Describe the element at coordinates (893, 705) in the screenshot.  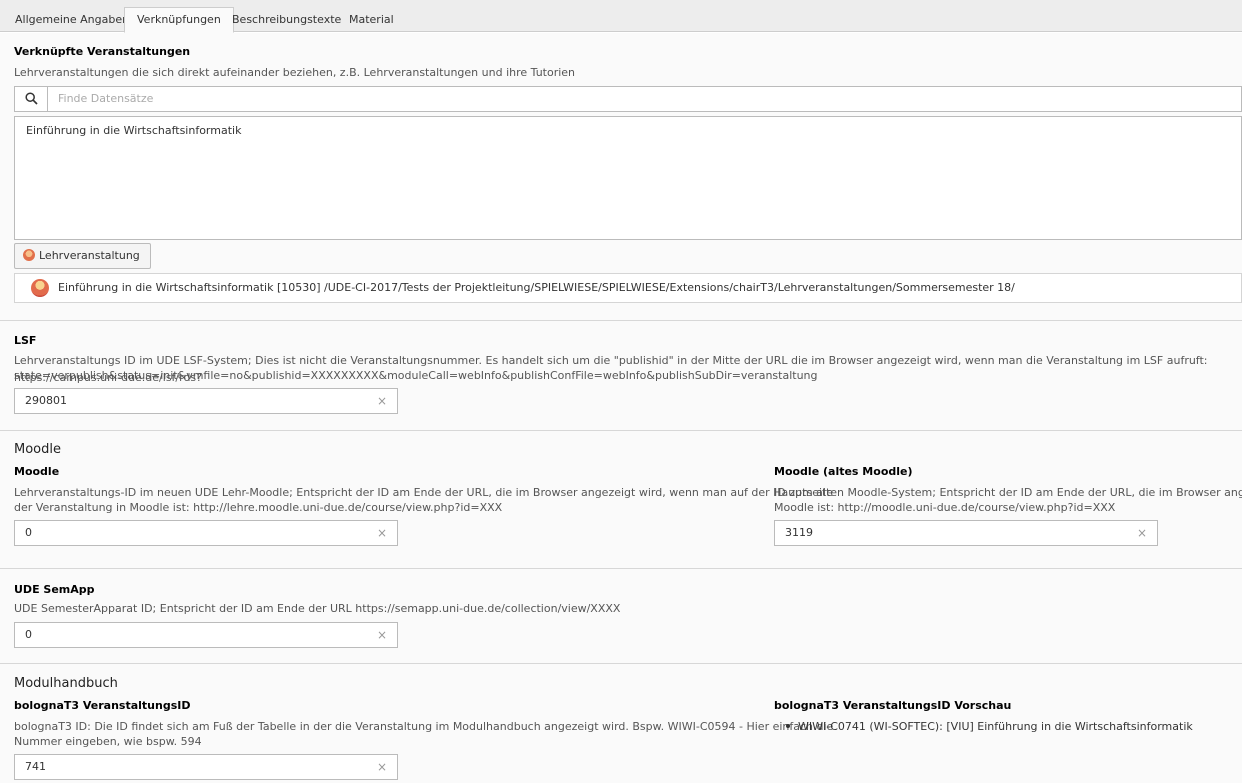
I see `bologna-preview-title: bolognaT3 VeranstaltungsID Vorschau` at that location.